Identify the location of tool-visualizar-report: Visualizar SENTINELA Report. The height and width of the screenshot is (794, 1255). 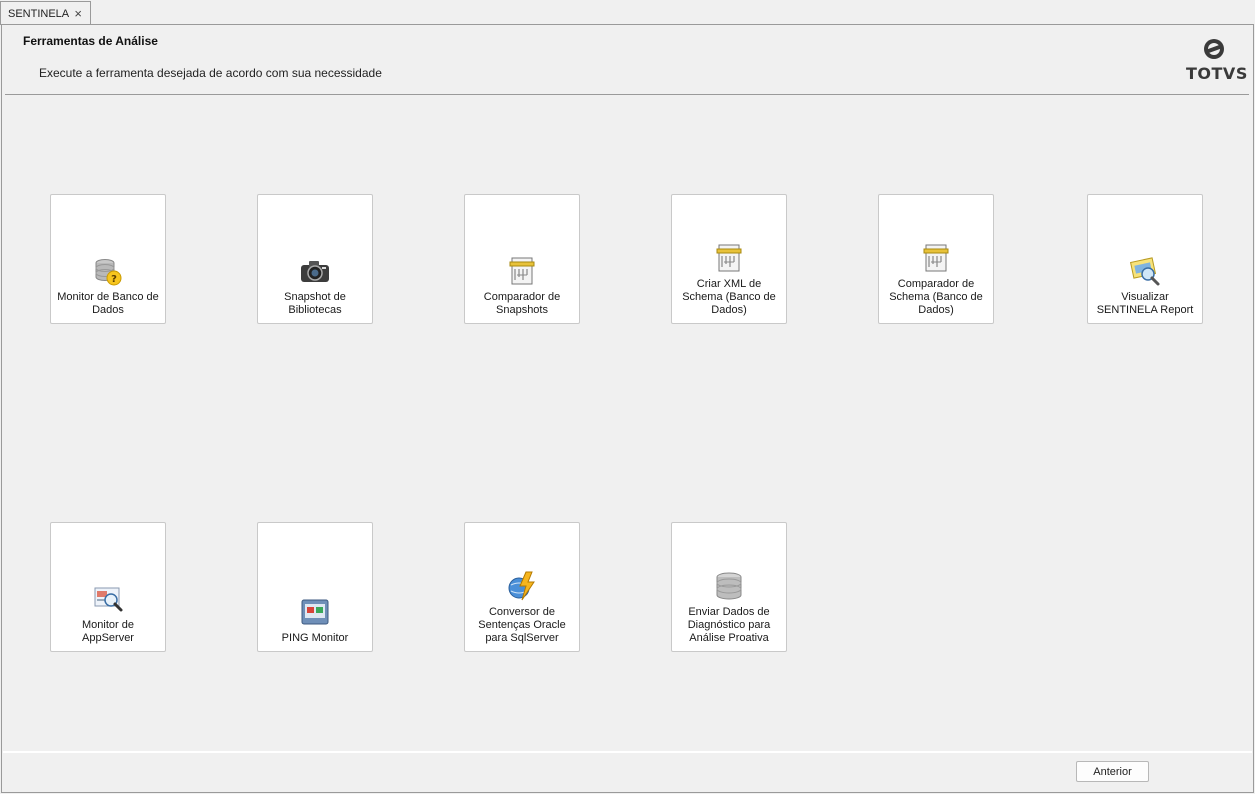
(1145, 259).